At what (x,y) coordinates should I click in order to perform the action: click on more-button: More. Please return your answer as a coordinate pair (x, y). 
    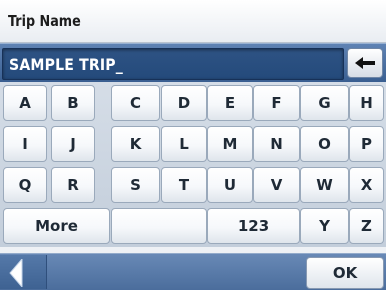
    Looking at the image, I should click on (56, 226).